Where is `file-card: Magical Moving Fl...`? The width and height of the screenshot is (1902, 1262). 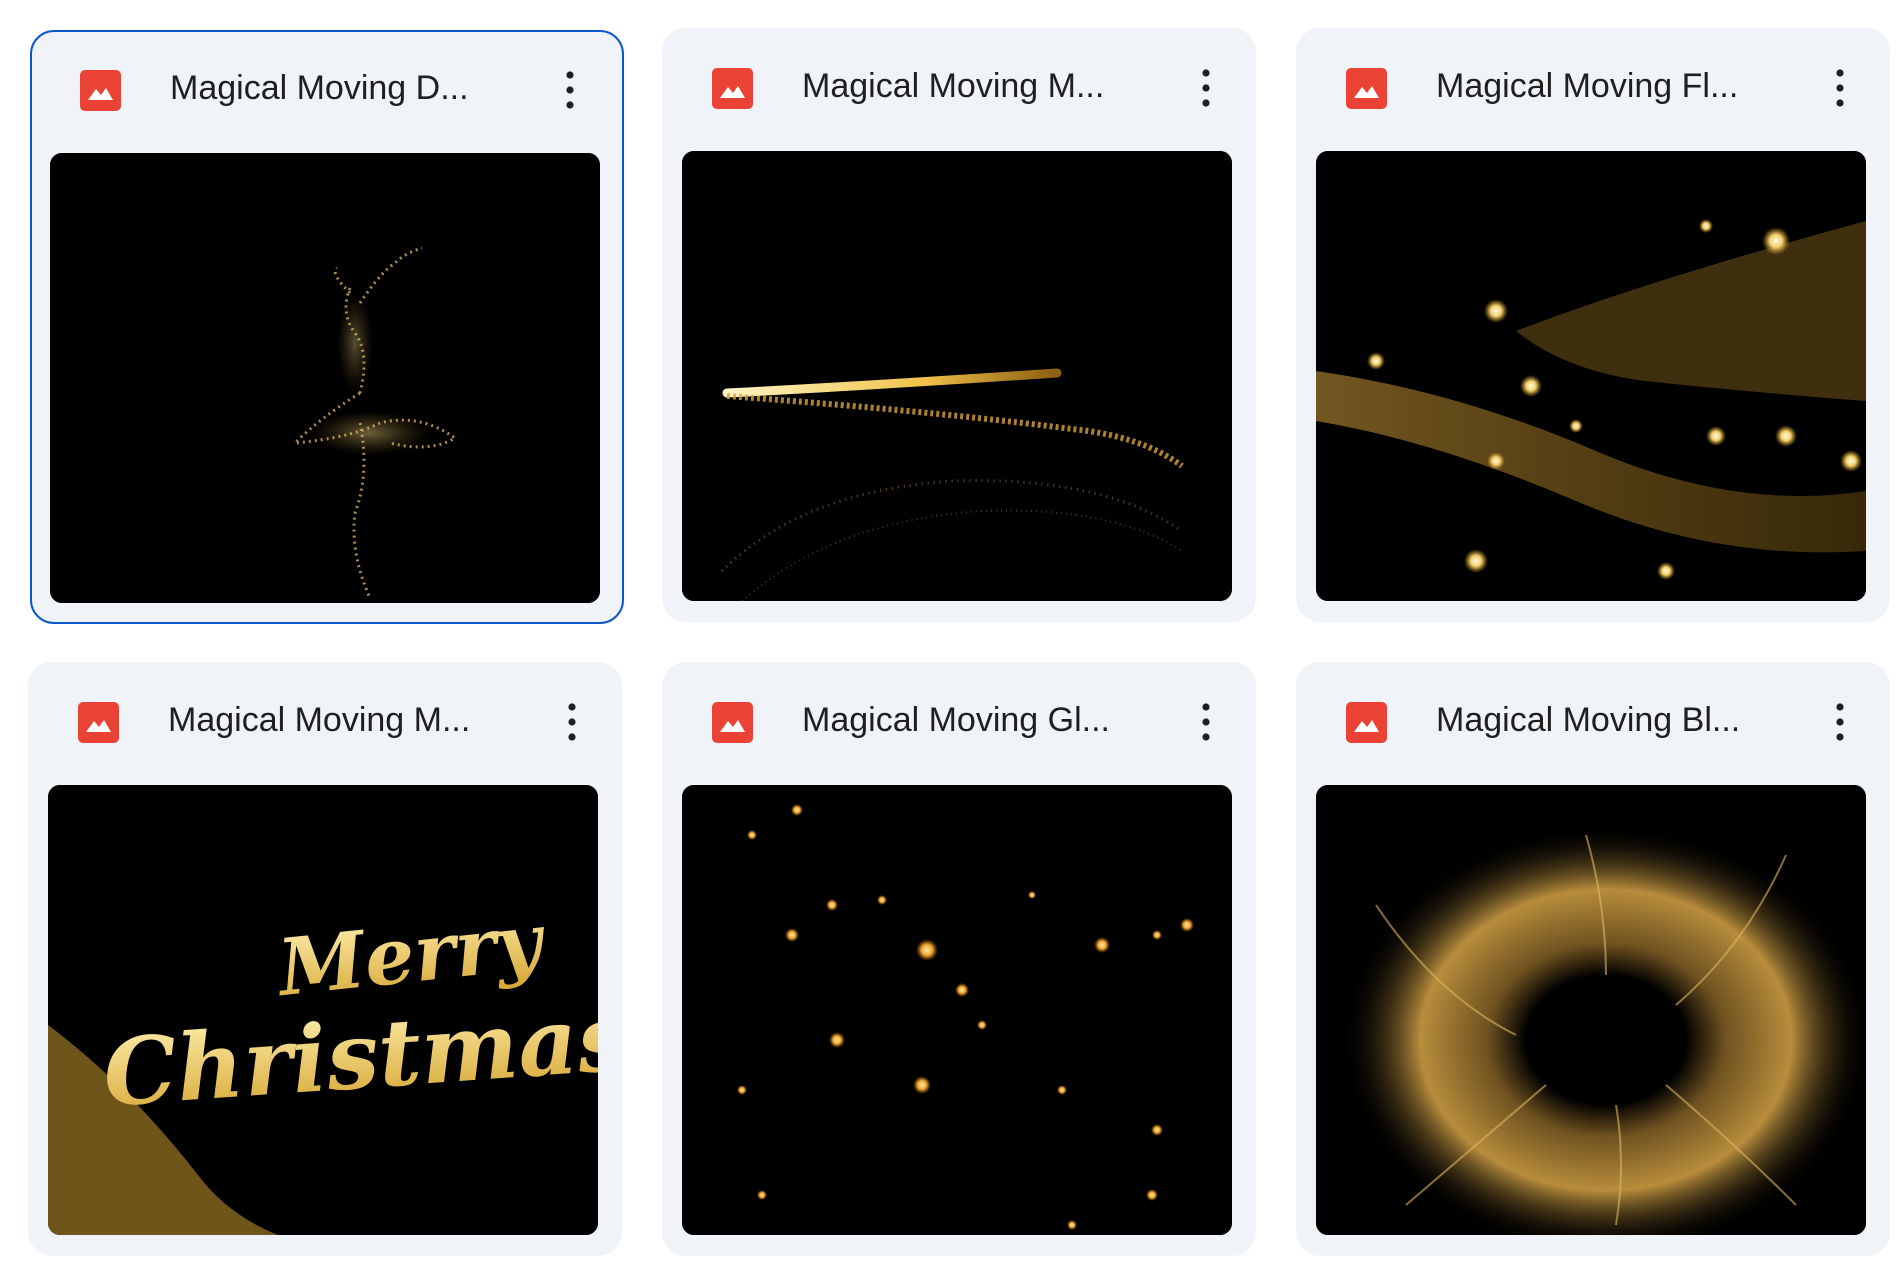
file-card: Magical Moving Fl... is located at coordinates (1593, 325).